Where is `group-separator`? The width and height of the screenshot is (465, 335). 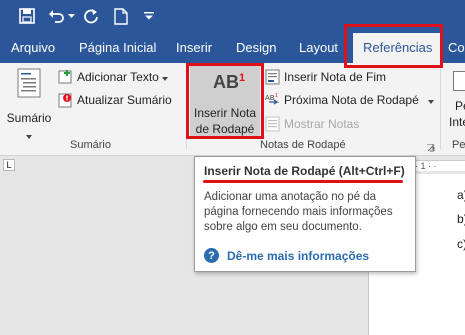
group-separator is located at coordinates (440, 108).